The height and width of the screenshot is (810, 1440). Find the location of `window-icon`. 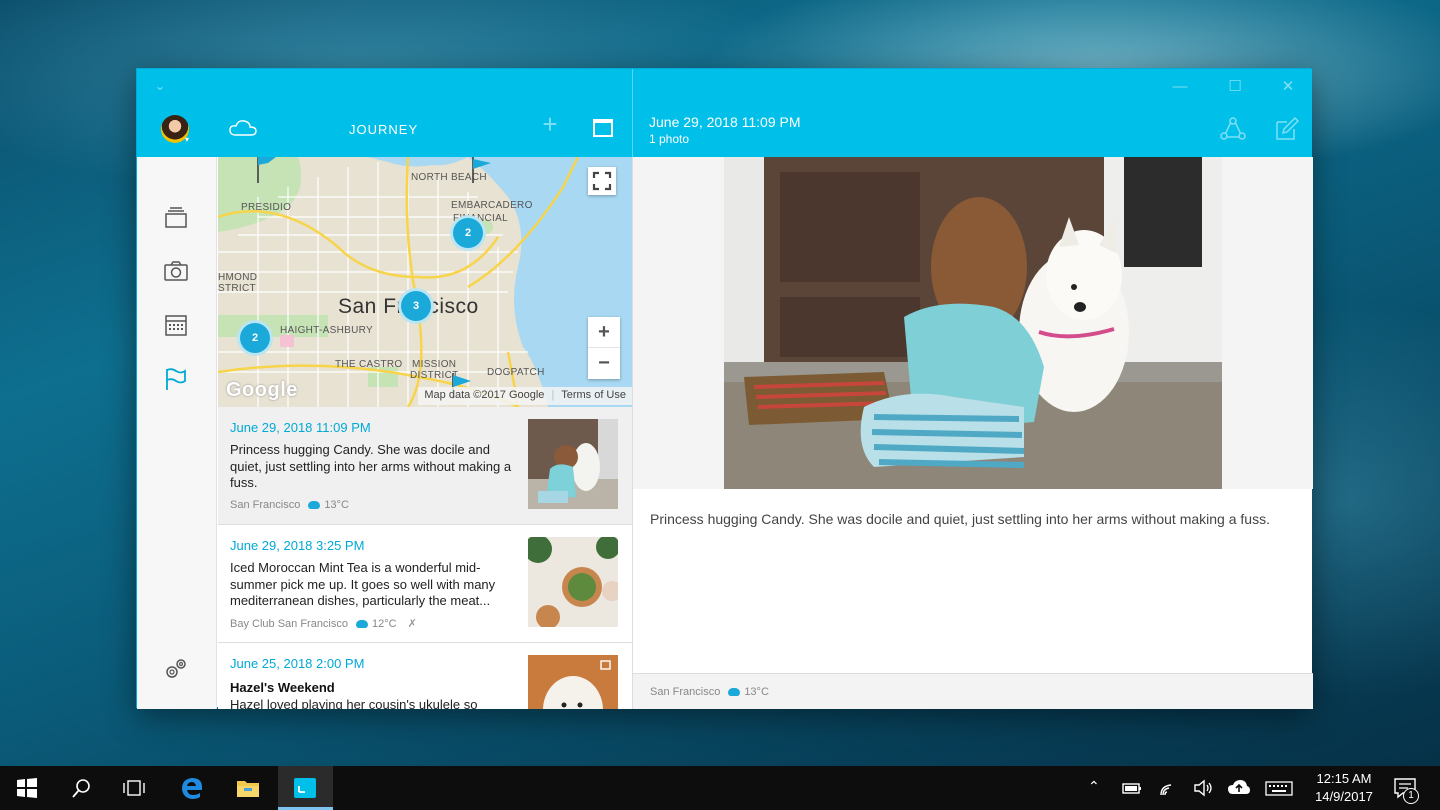

window-icon is located at coordinates (603, 128).